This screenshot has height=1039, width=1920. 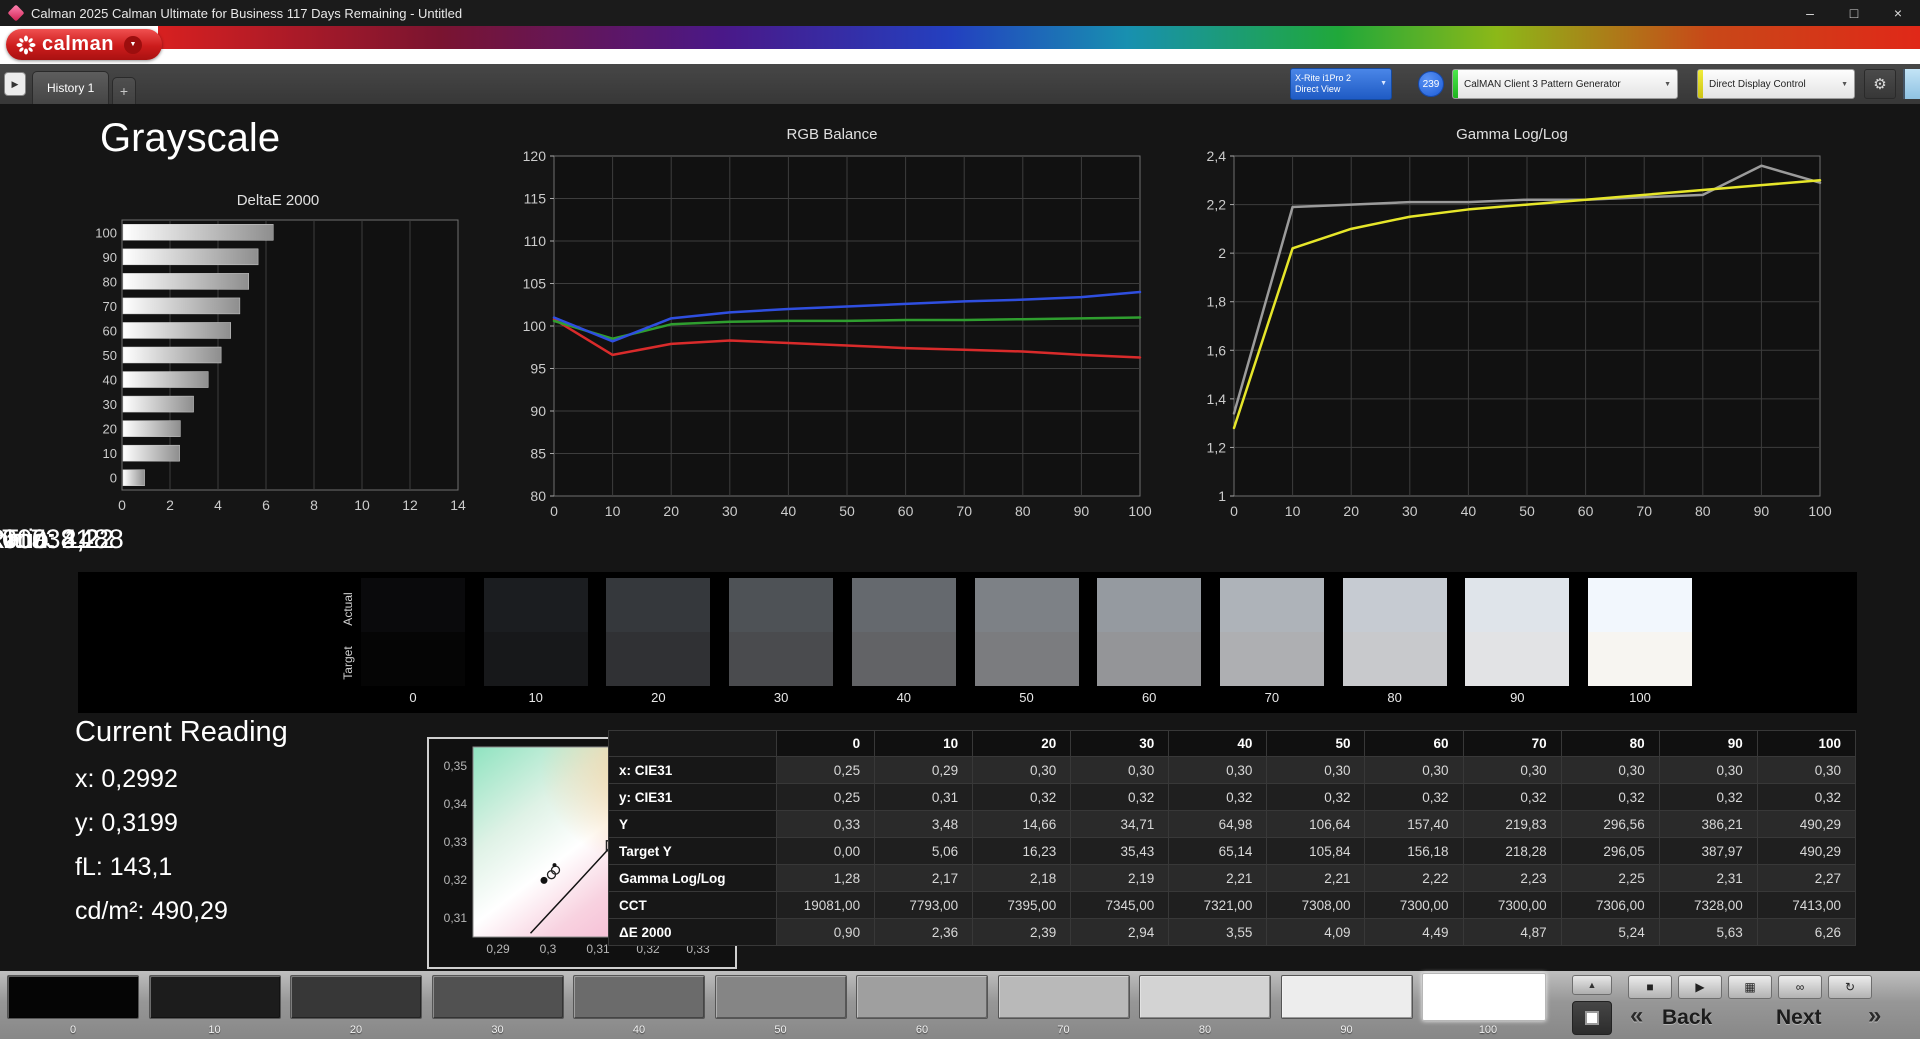 What do you see at coordinates (1700, 987) in the screenshot?
I see `play-button: ▶` at bounding box center [1700, 987].